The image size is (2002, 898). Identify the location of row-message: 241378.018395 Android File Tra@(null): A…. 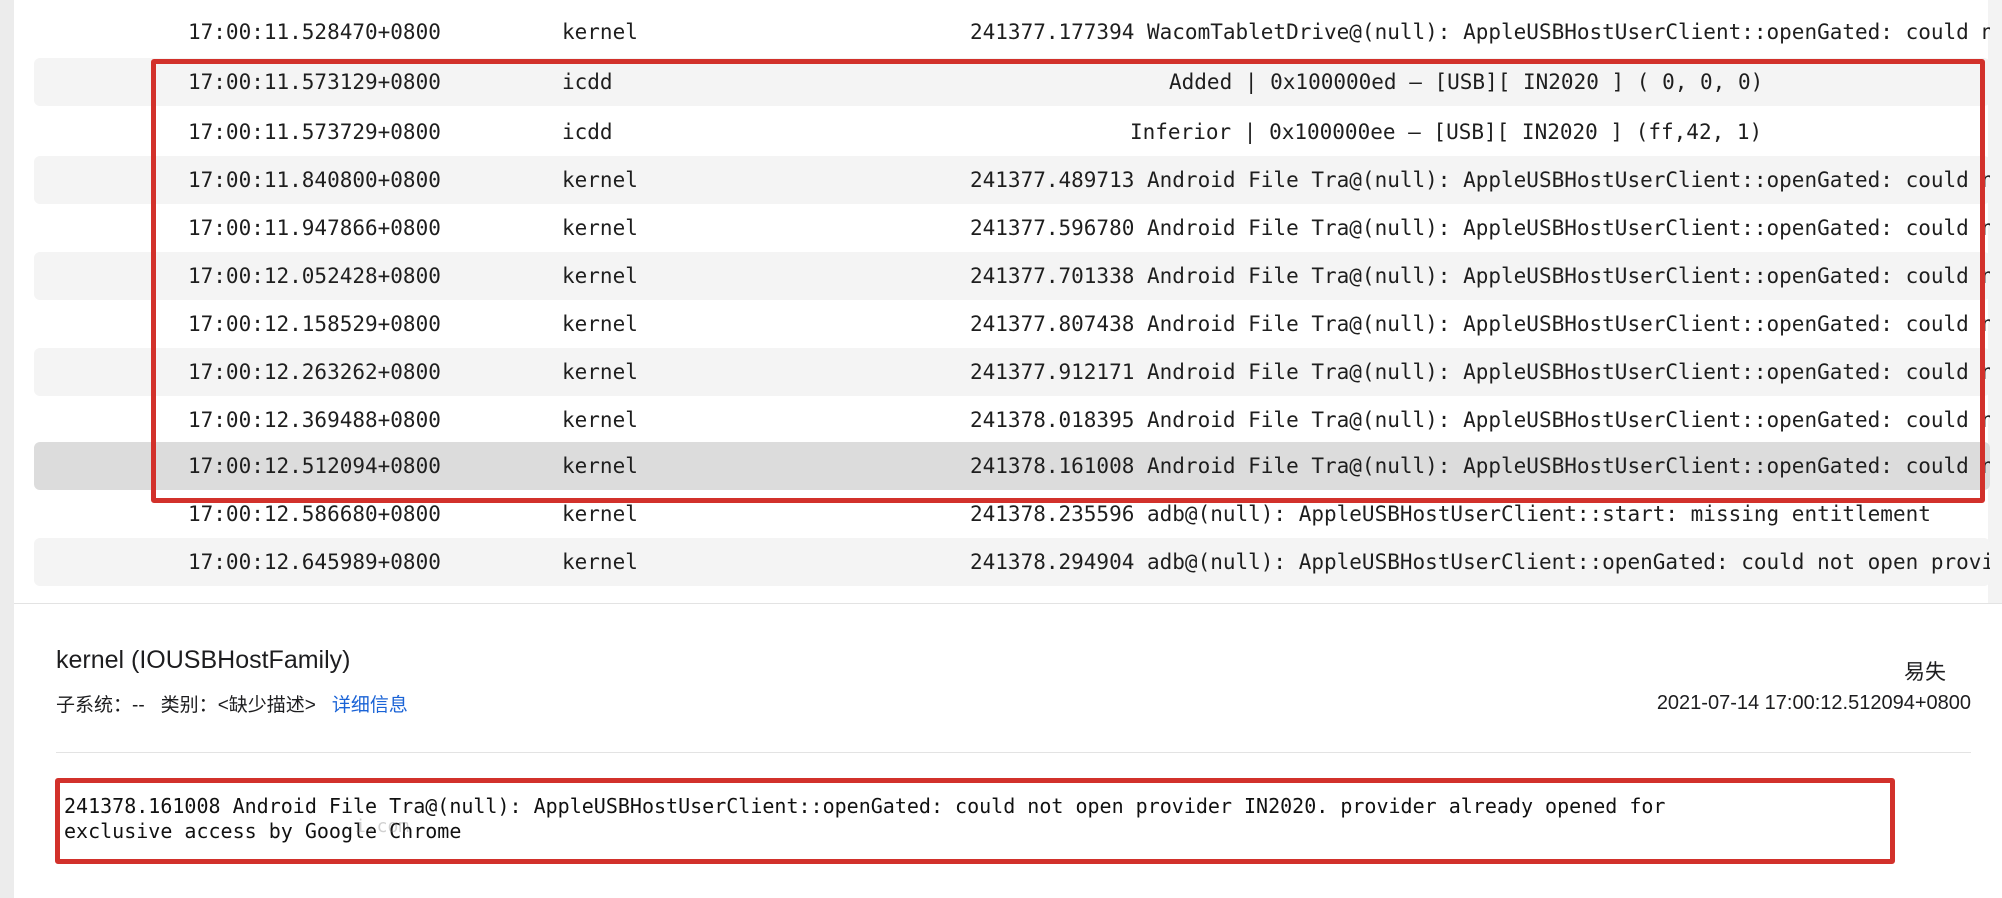
(1480, 420).